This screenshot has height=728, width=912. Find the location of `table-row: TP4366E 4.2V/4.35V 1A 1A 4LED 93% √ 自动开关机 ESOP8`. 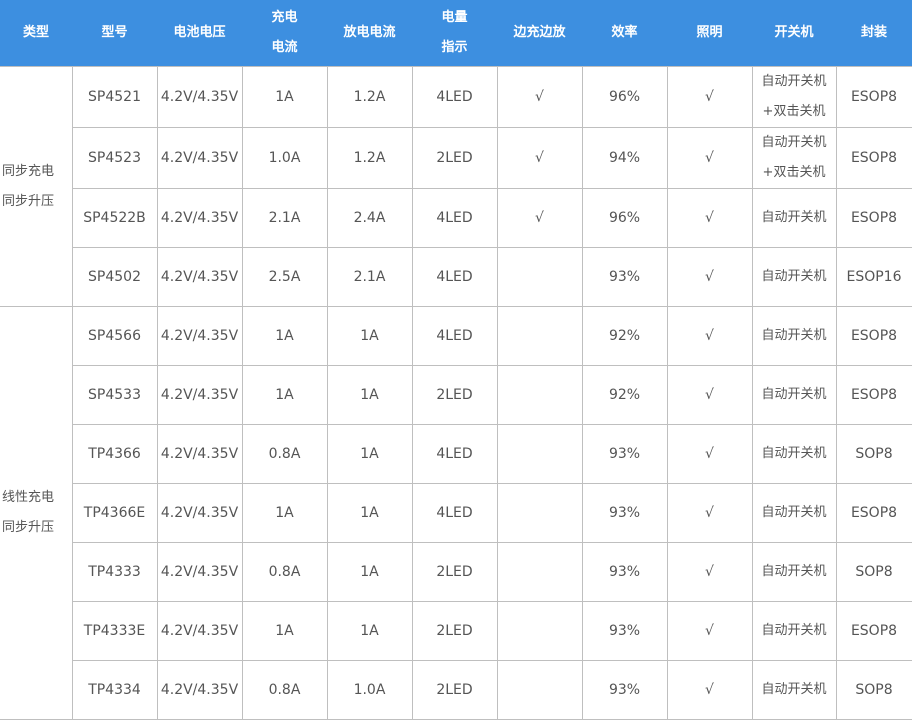

table-row: TP4366E 4.2V/4.35V 1A 1A 4LED 93% √ 自动开关机 ESOP8 is located at coordinates (456, 513).